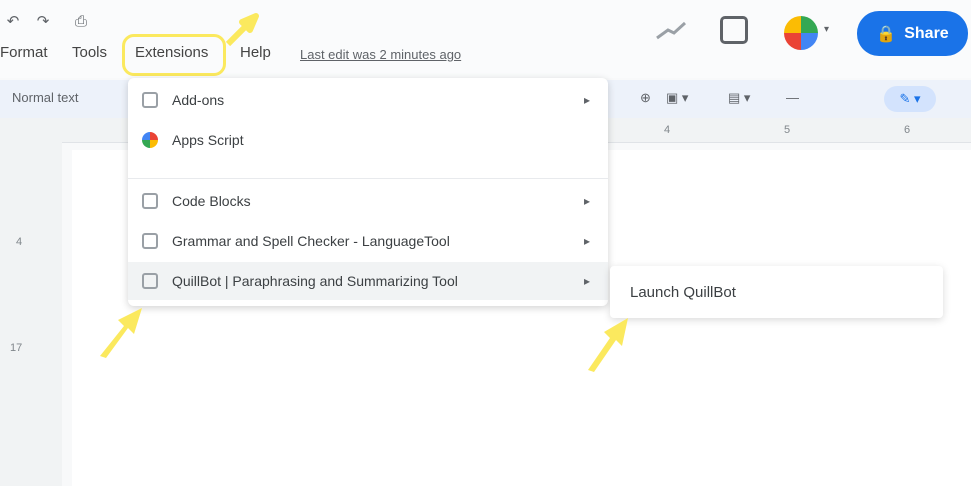  What do you see at coordinates (31, 314) in the screenshot?
I see `vertical-ruler` at bounding box center [31, 314].